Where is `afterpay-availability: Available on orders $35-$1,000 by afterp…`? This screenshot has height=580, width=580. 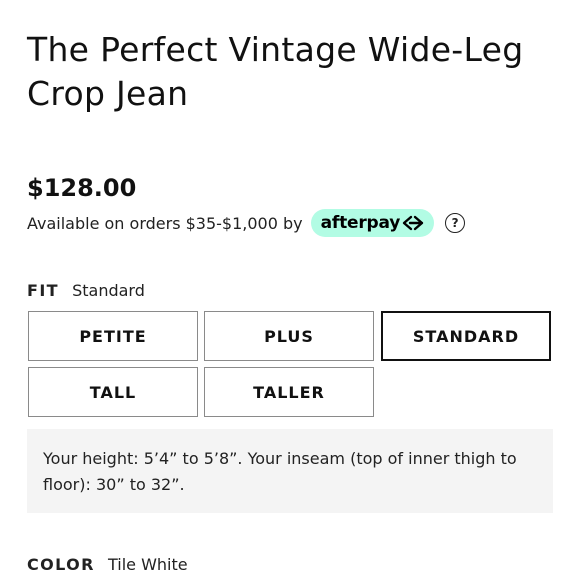
afterpay-availability: Available on orders $35-$1,000 by afterp… is located at coordinates (246, 223).